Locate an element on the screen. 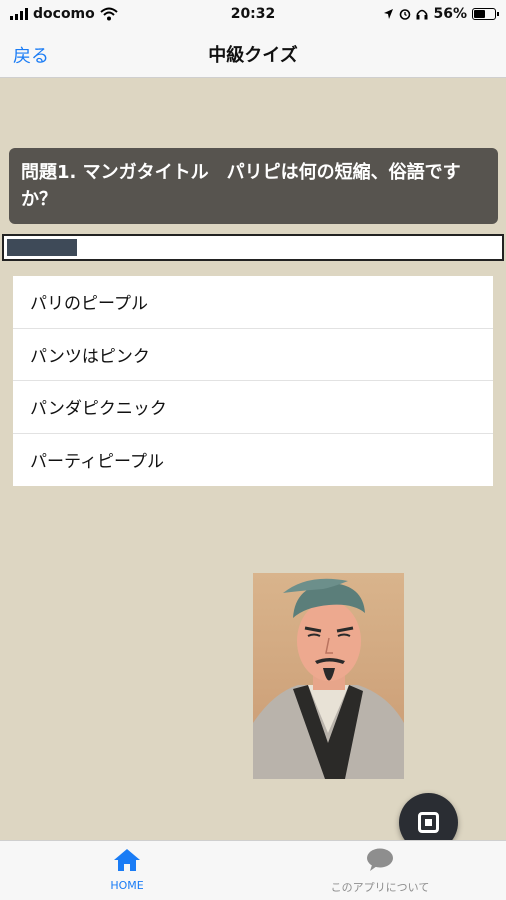  tab-bar: HOME このアプリについて is located at coordinates (253, 870).